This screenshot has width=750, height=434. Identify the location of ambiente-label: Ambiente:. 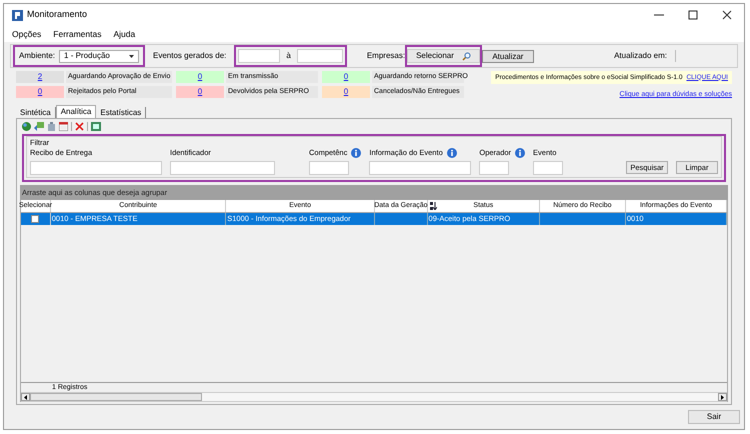
(37, 56).